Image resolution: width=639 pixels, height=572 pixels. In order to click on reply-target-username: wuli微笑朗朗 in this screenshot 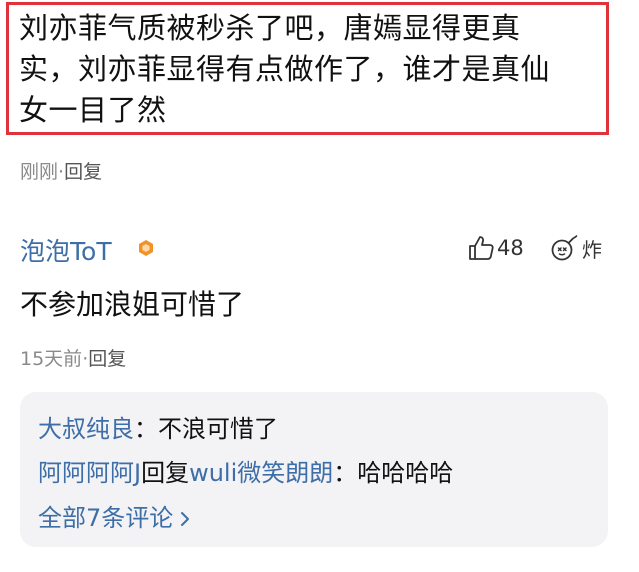, I will do `click(261, 473)`.